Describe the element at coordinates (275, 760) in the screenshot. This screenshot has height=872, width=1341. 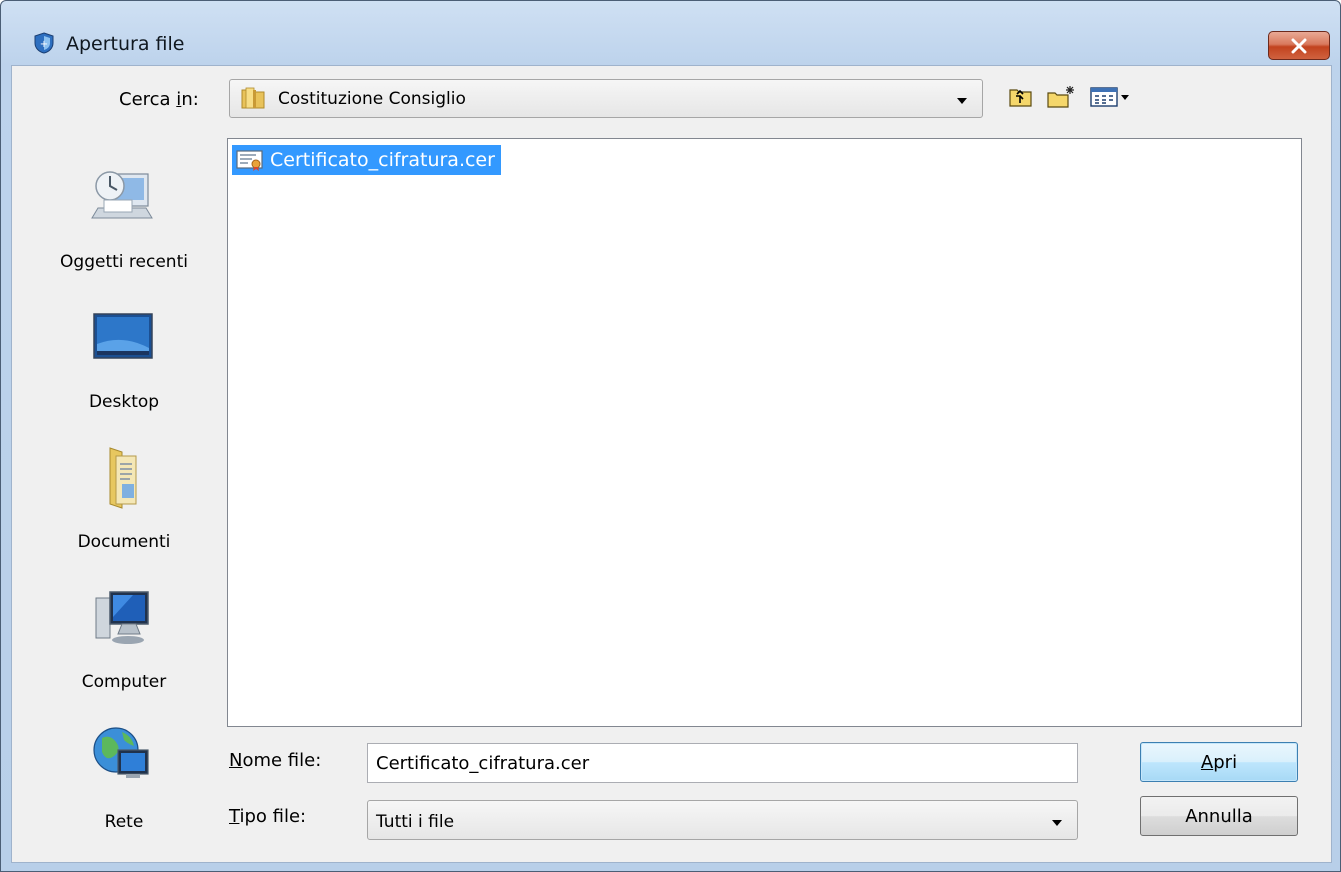
I see `filename-label: Nome file:` at that location.